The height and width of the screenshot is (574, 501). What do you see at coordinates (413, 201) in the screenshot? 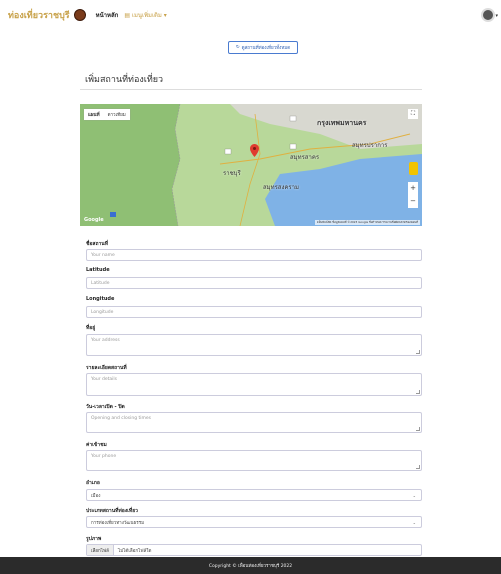
I see `zoom-out-icon: −` at bounding box center [413, 201].